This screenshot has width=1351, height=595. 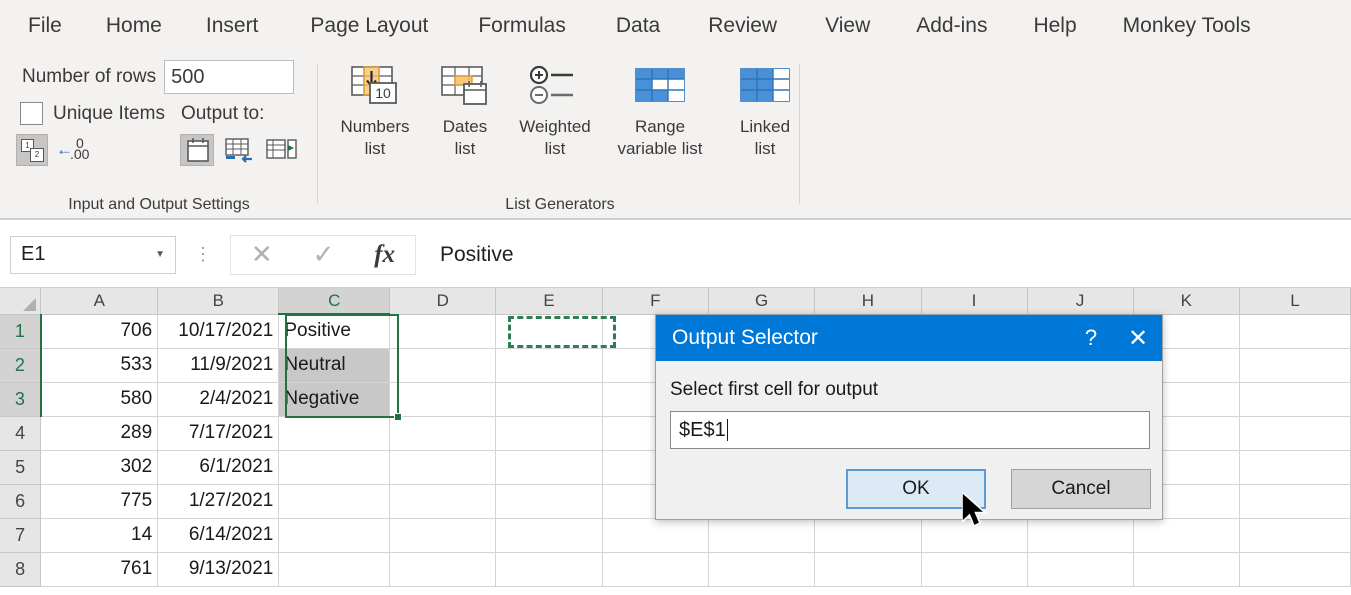 I want to click on cell-a5: 302, so click(x=99, y=467).